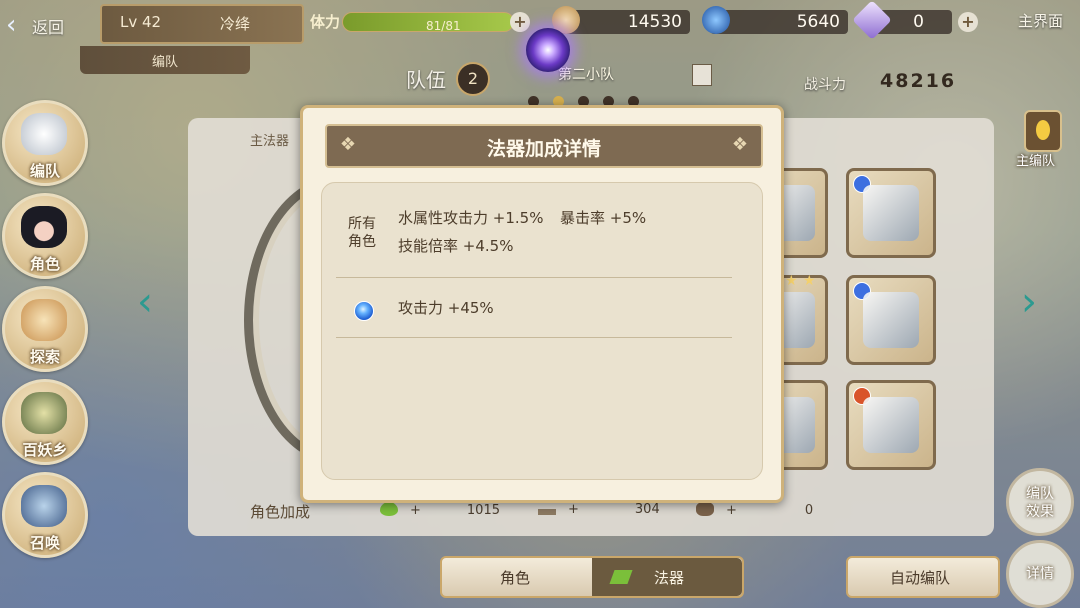 This screenshot has height=608, width=1080. Describe the element at coordinates (235, 24) in the screenshot. I see `player-name: 冷绛` at that location.